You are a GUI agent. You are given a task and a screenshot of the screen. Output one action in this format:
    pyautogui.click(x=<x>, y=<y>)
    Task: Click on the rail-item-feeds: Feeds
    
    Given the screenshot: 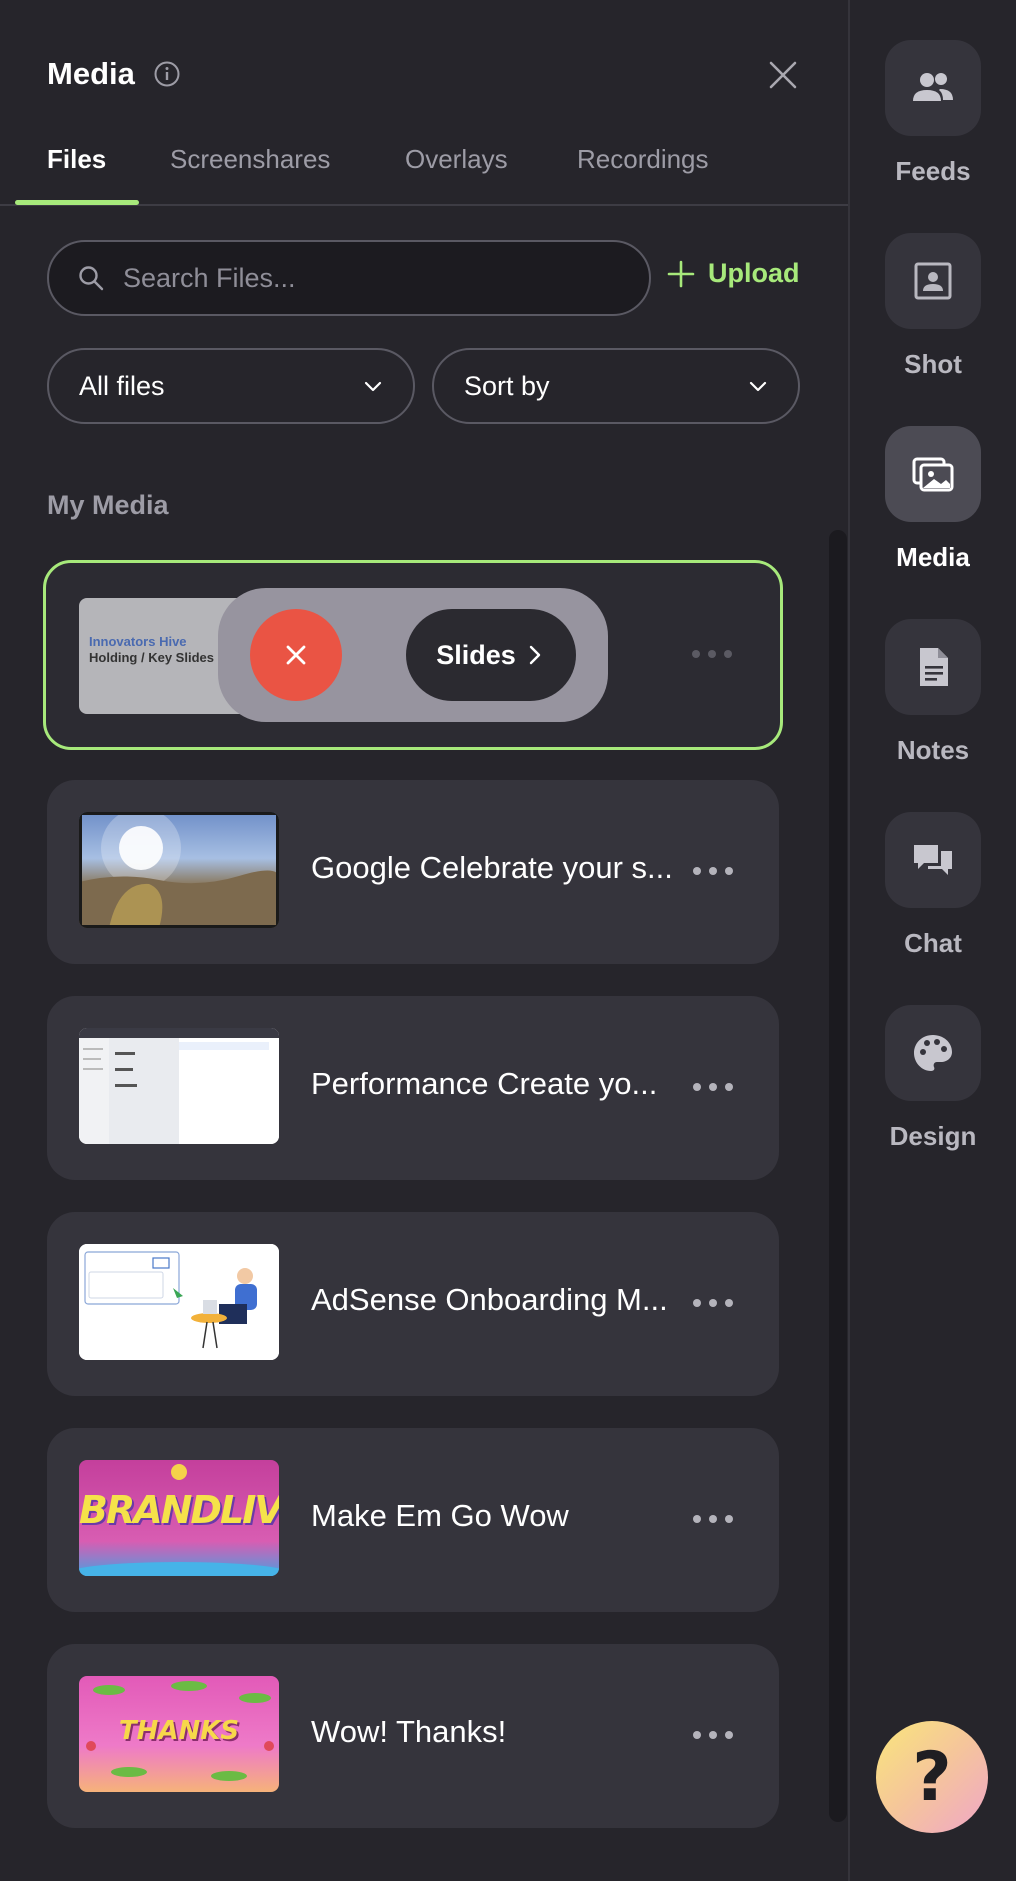 What is the action you would take?
    pyautogui.click(x=933, y=113)
    